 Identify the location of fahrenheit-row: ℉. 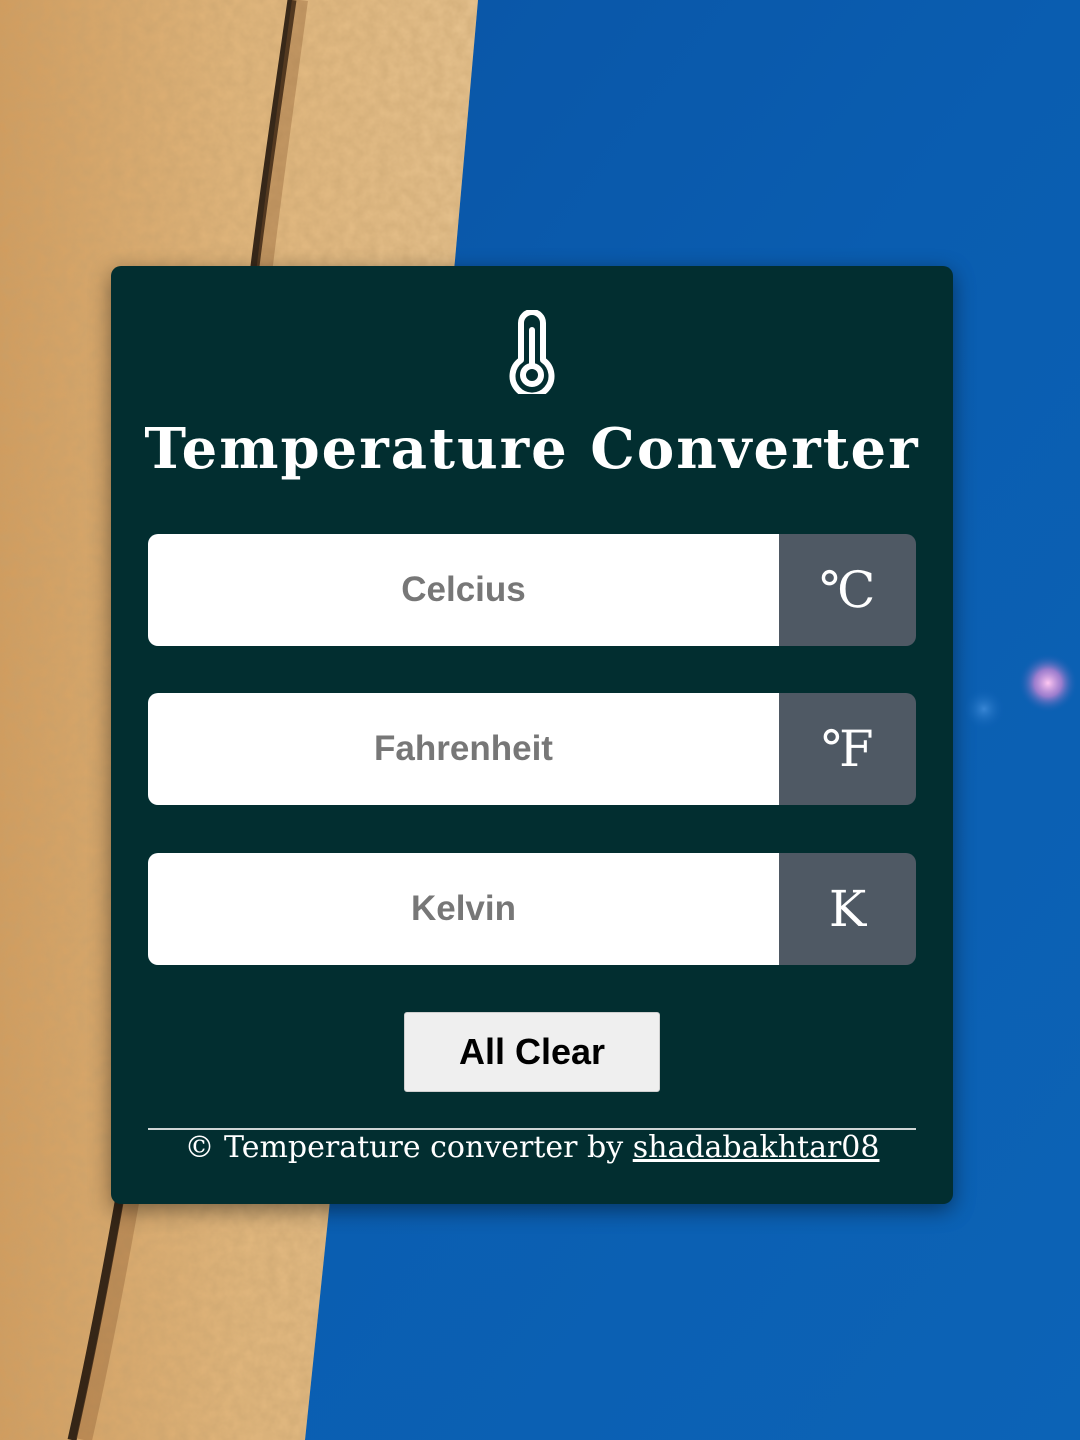
(532, 749).